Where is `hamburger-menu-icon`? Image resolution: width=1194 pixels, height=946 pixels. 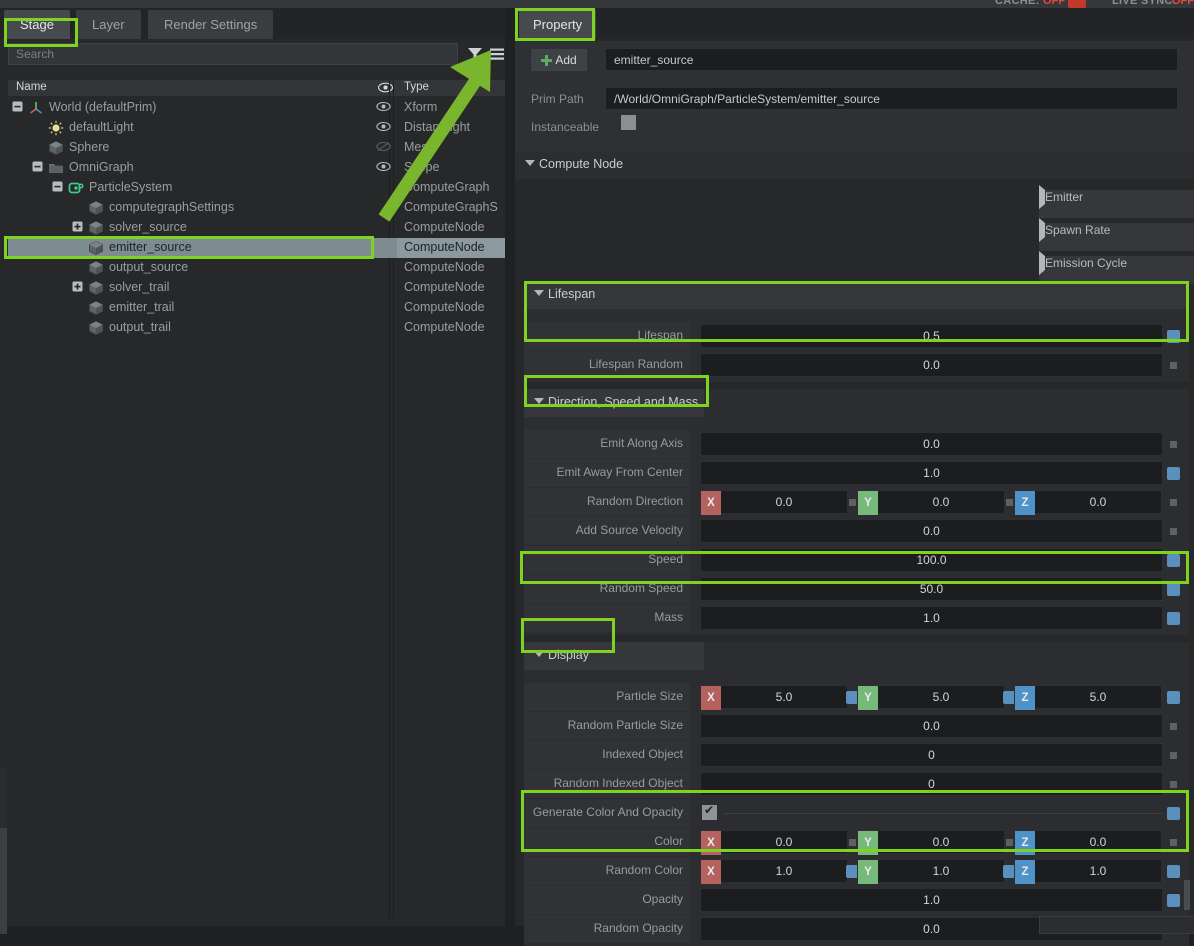 hamburger-menu-icon is located at coordinates (497, 54).